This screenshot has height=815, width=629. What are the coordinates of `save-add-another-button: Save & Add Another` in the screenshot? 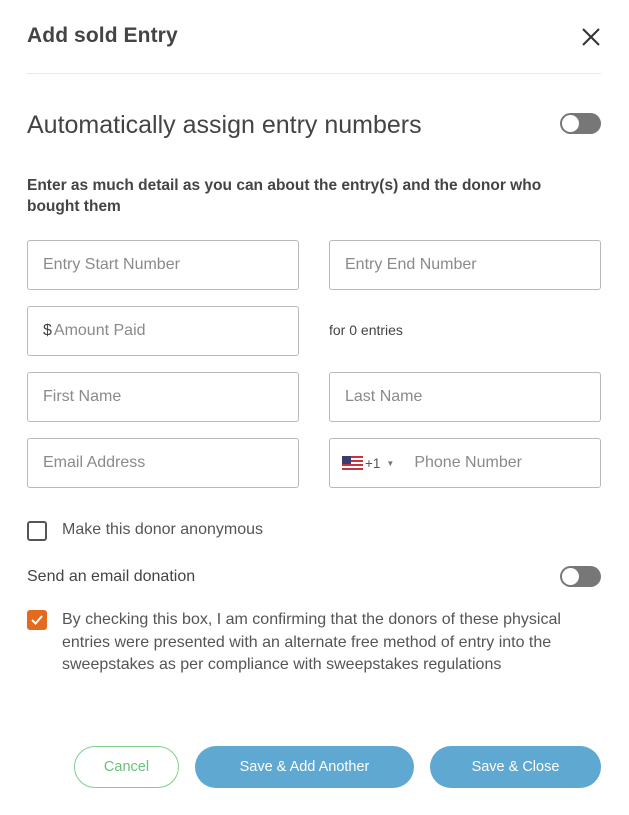 It's located at (304, 767).